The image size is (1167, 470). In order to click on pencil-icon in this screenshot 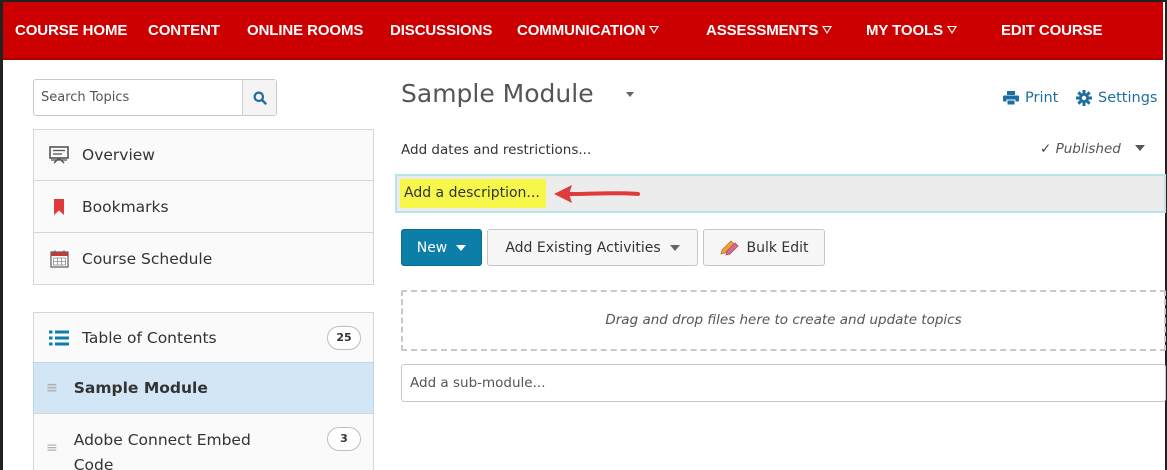, I will do `click(730, 247)`.